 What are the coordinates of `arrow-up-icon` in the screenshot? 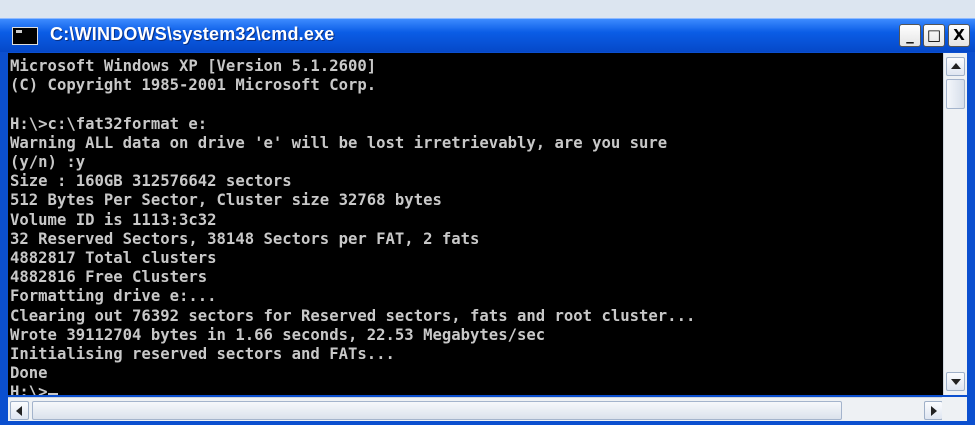 It's located at (956, 66).